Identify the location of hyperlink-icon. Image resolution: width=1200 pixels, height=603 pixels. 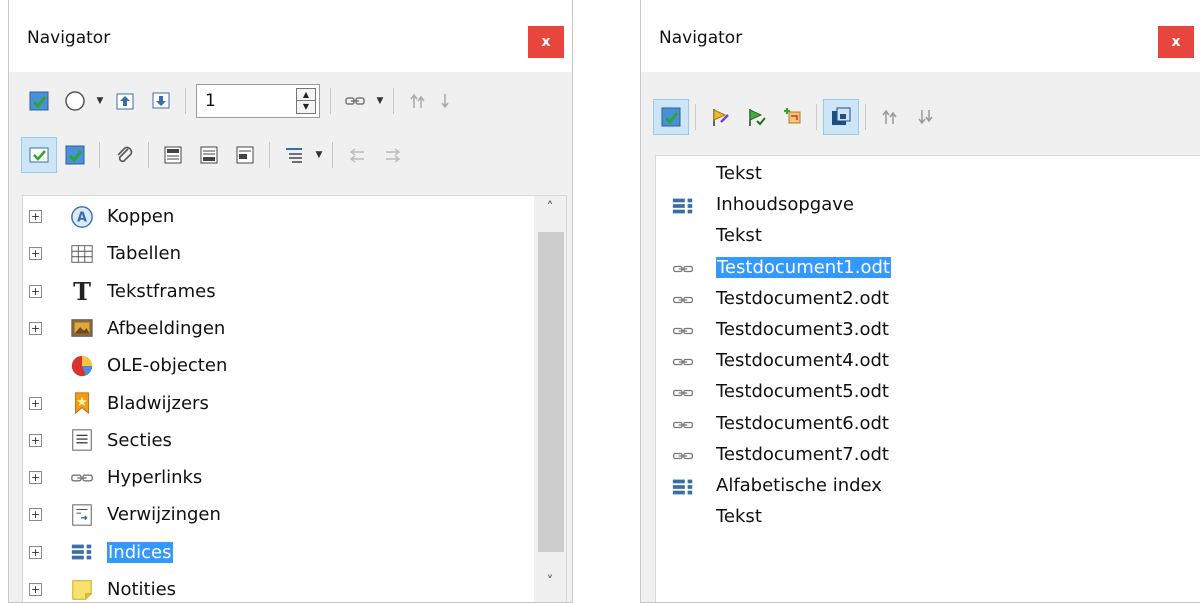
(82, 478).